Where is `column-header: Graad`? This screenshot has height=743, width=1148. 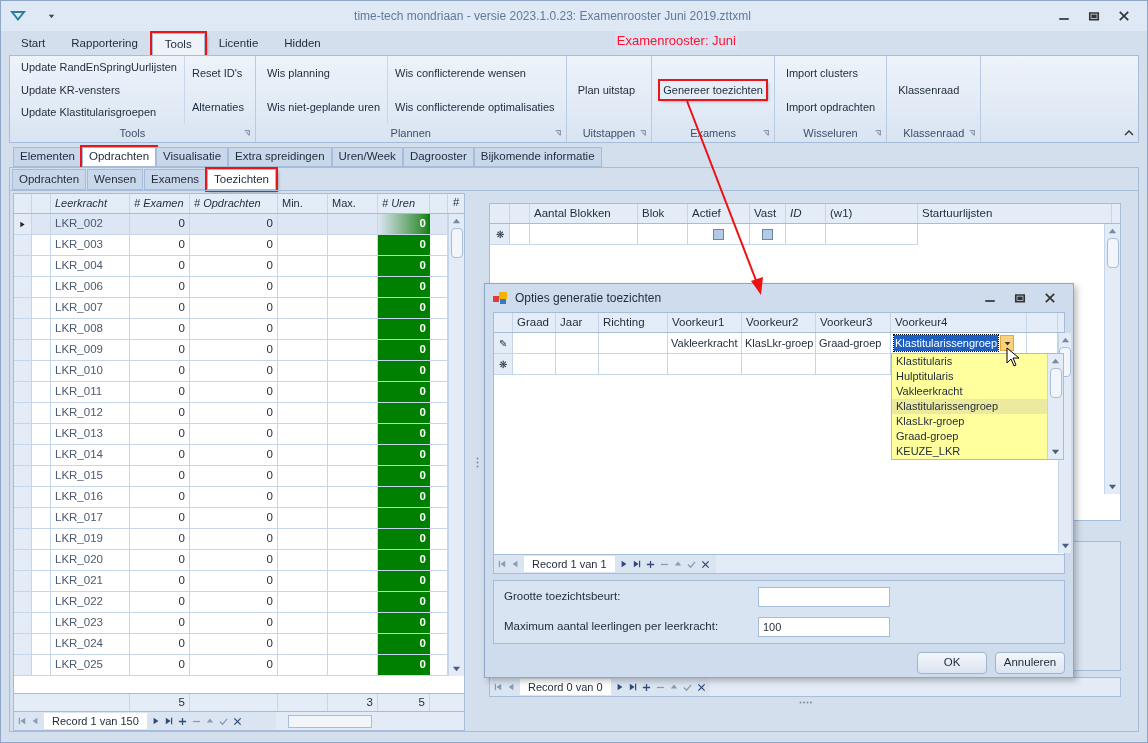 column-header: Graad is located at coordinates (533, 322).